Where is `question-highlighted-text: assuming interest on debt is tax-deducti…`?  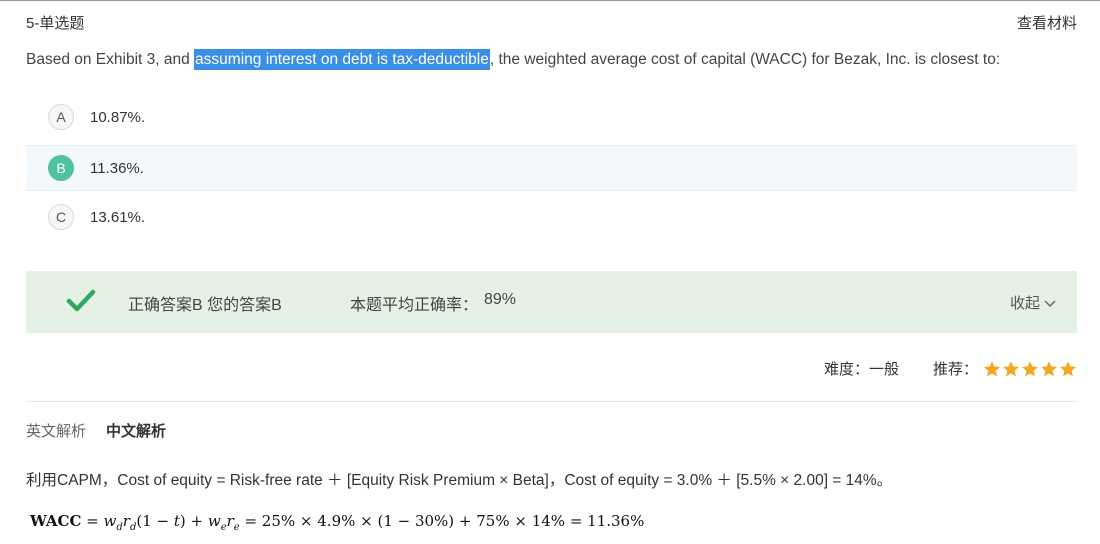
question-highlighted-text: assuming interest on debt is tax-deducti… is located at coordinates (342, 59).